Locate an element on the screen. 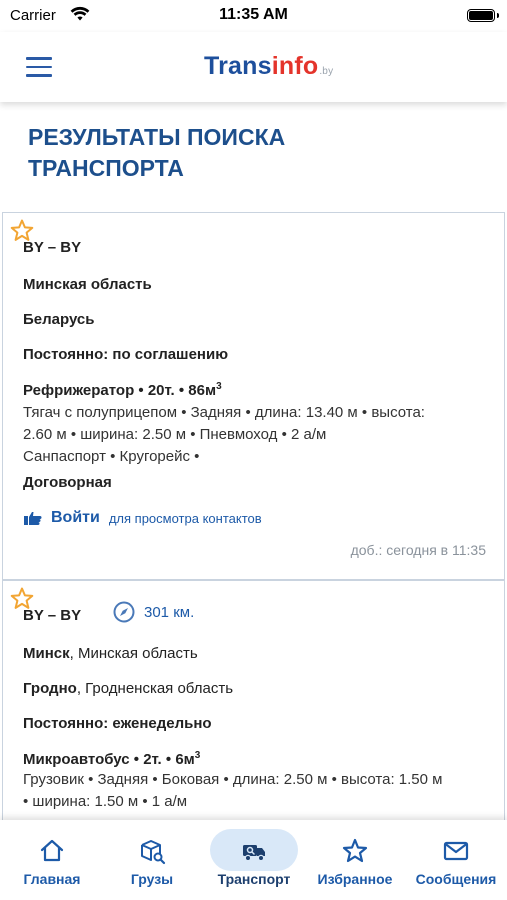 This screenshot has width=507, height=900. status-time: 11:35 AM is located at coordinates (253, 14).